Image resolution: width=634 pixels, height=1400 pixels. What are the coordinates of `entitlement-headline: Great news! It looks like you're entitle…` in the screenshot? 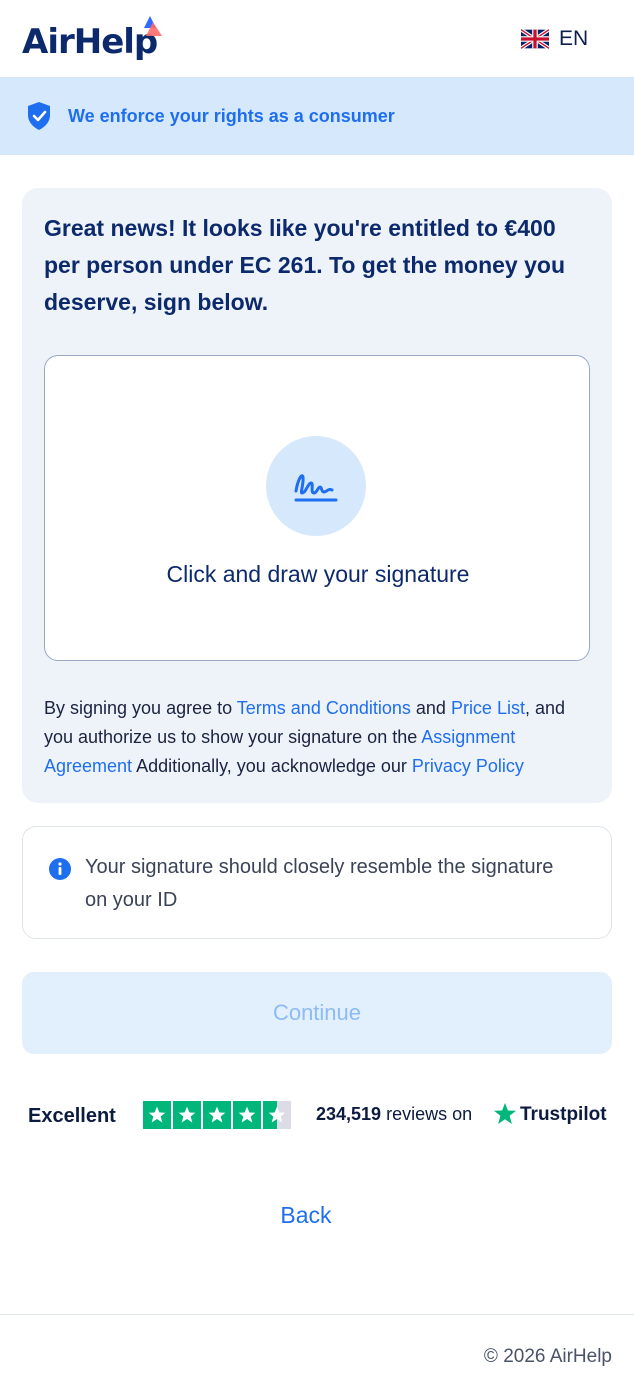 It's located at (305, 265).